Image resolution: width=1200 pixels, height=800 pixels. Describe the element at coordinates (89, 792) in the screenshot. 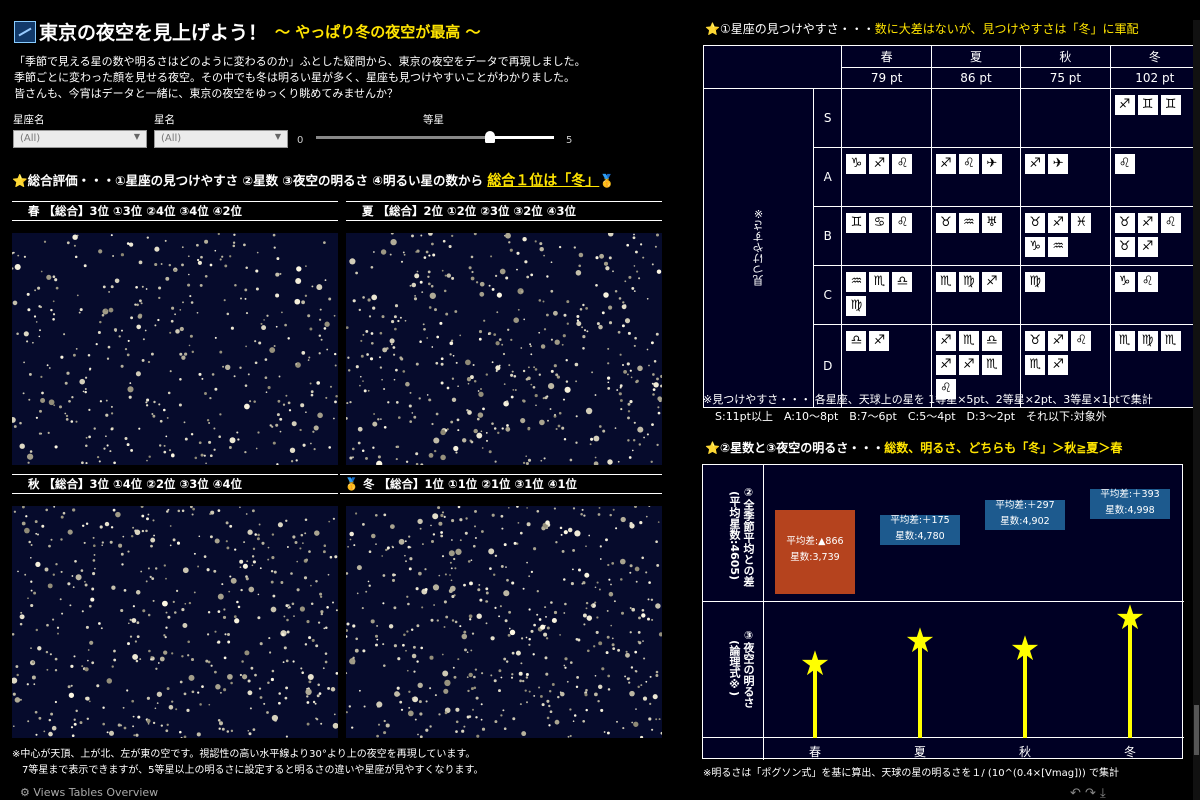

I see `bottom-toolbar: ⚙ Views Tables Overview` at that location.